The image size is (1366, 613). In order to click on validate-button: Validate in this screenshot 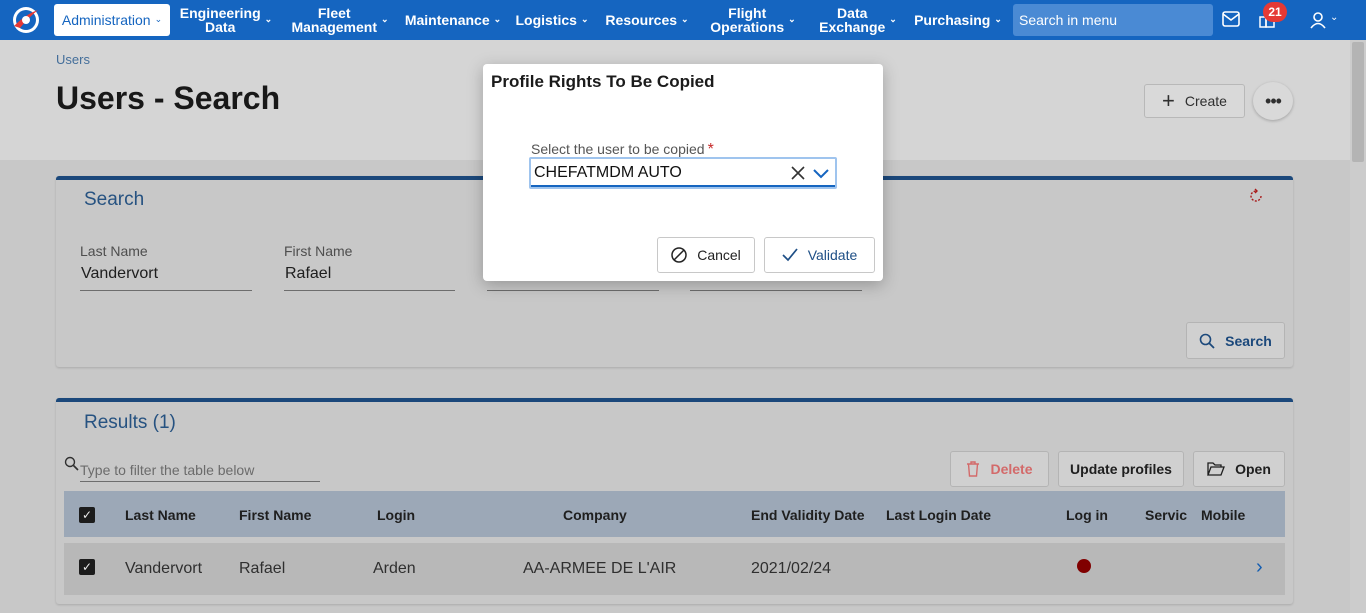, I will do `click(819, 255)`.